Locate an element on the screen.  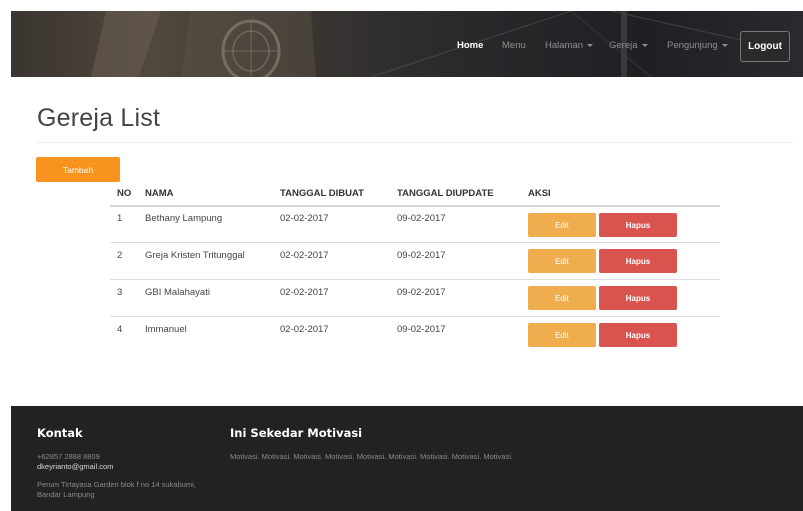
nav-halaman: Halaman is located at coordinates (569, 45).